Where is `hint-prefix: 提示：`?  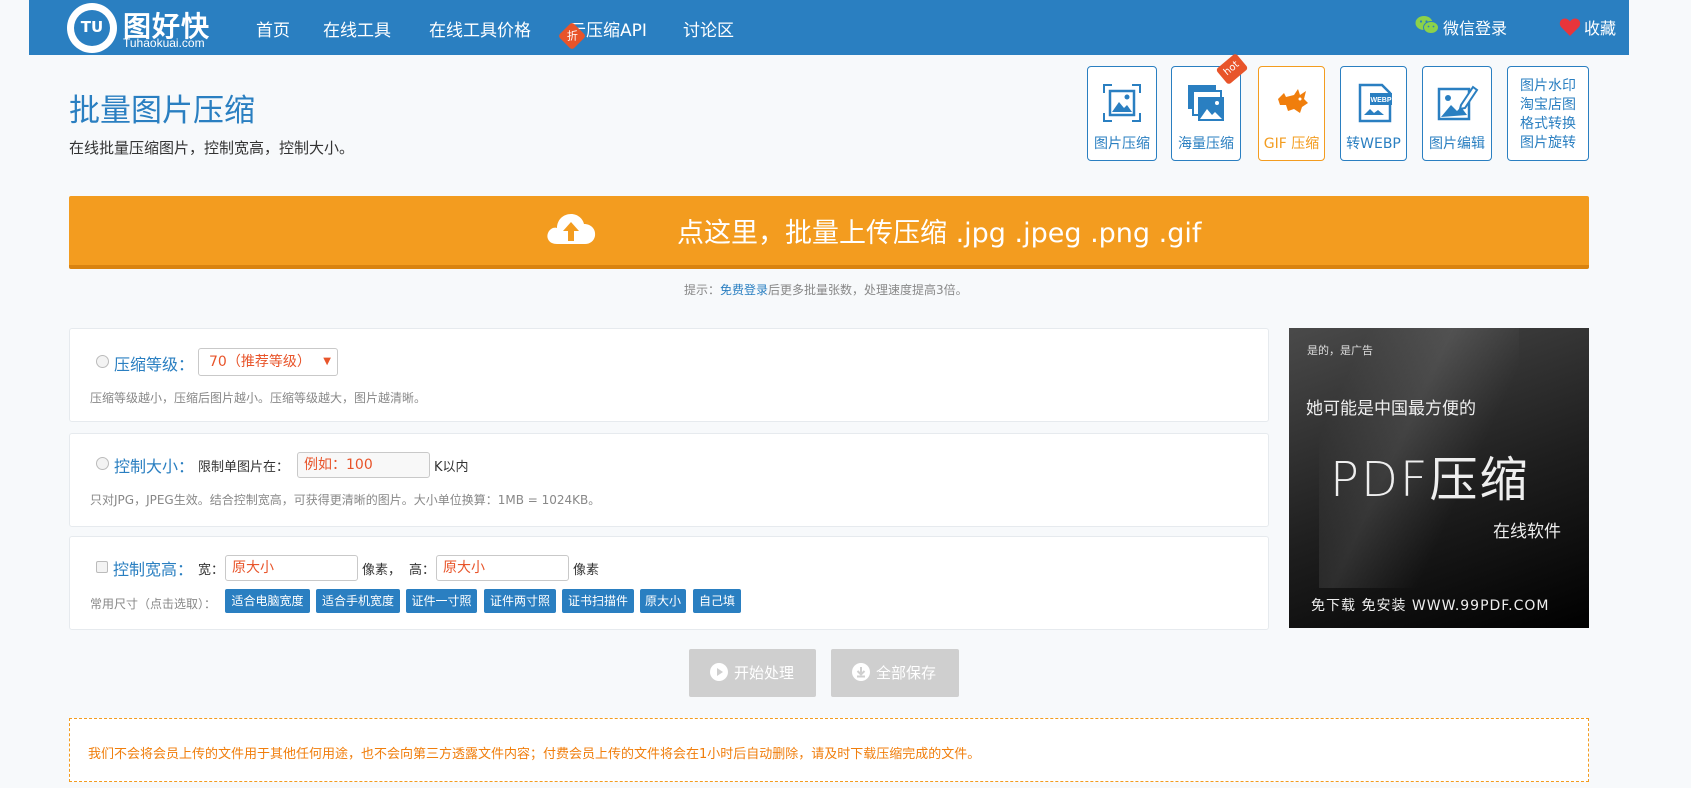 hint-prefix: 提示： is located at coordinates (702, 290).